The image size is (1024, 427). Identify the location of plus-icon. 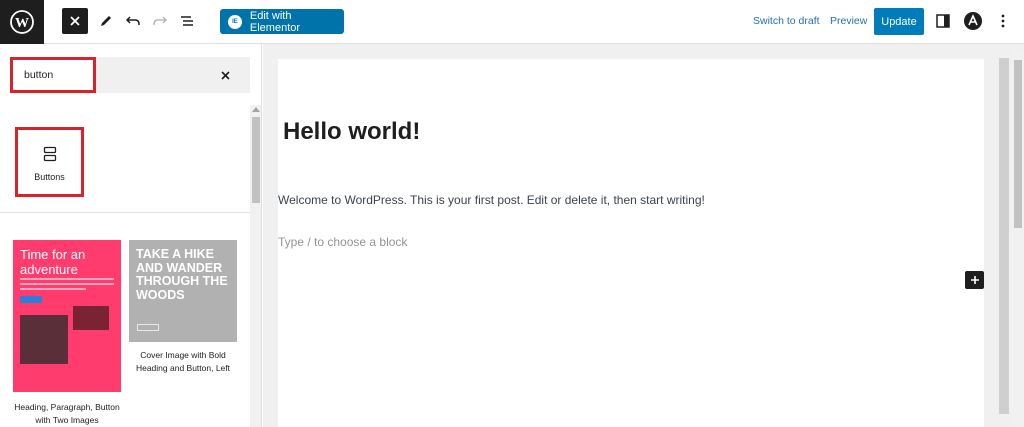
(974, 280).